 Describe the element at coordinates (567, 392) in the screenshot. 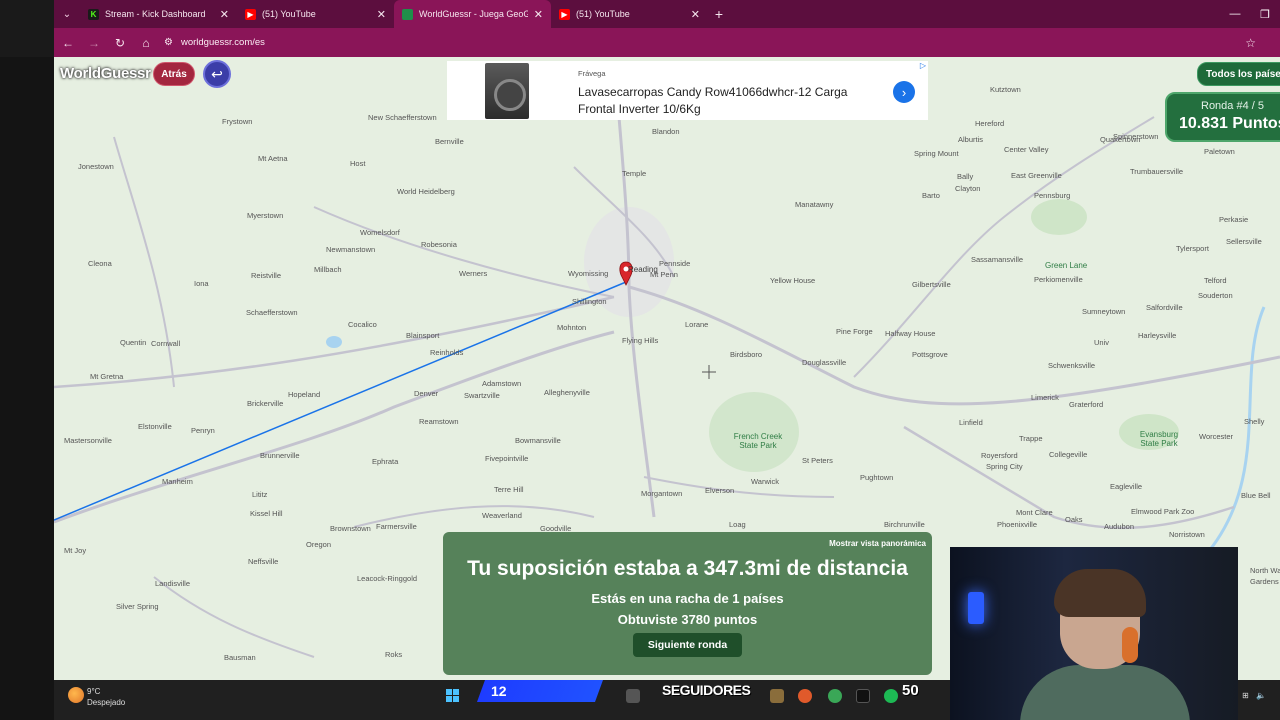

I see `place-label: Alleghenyville` at that location.